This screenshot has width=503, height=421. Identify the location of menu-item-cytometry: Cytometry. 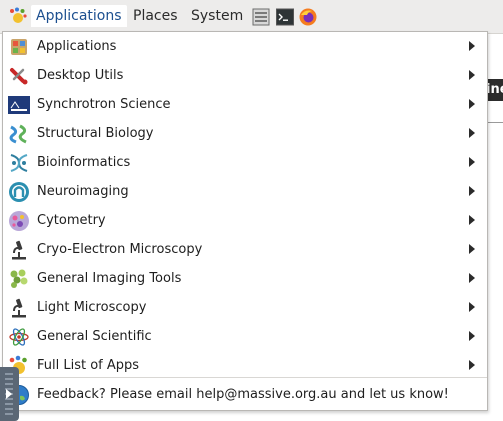
(245, 220).